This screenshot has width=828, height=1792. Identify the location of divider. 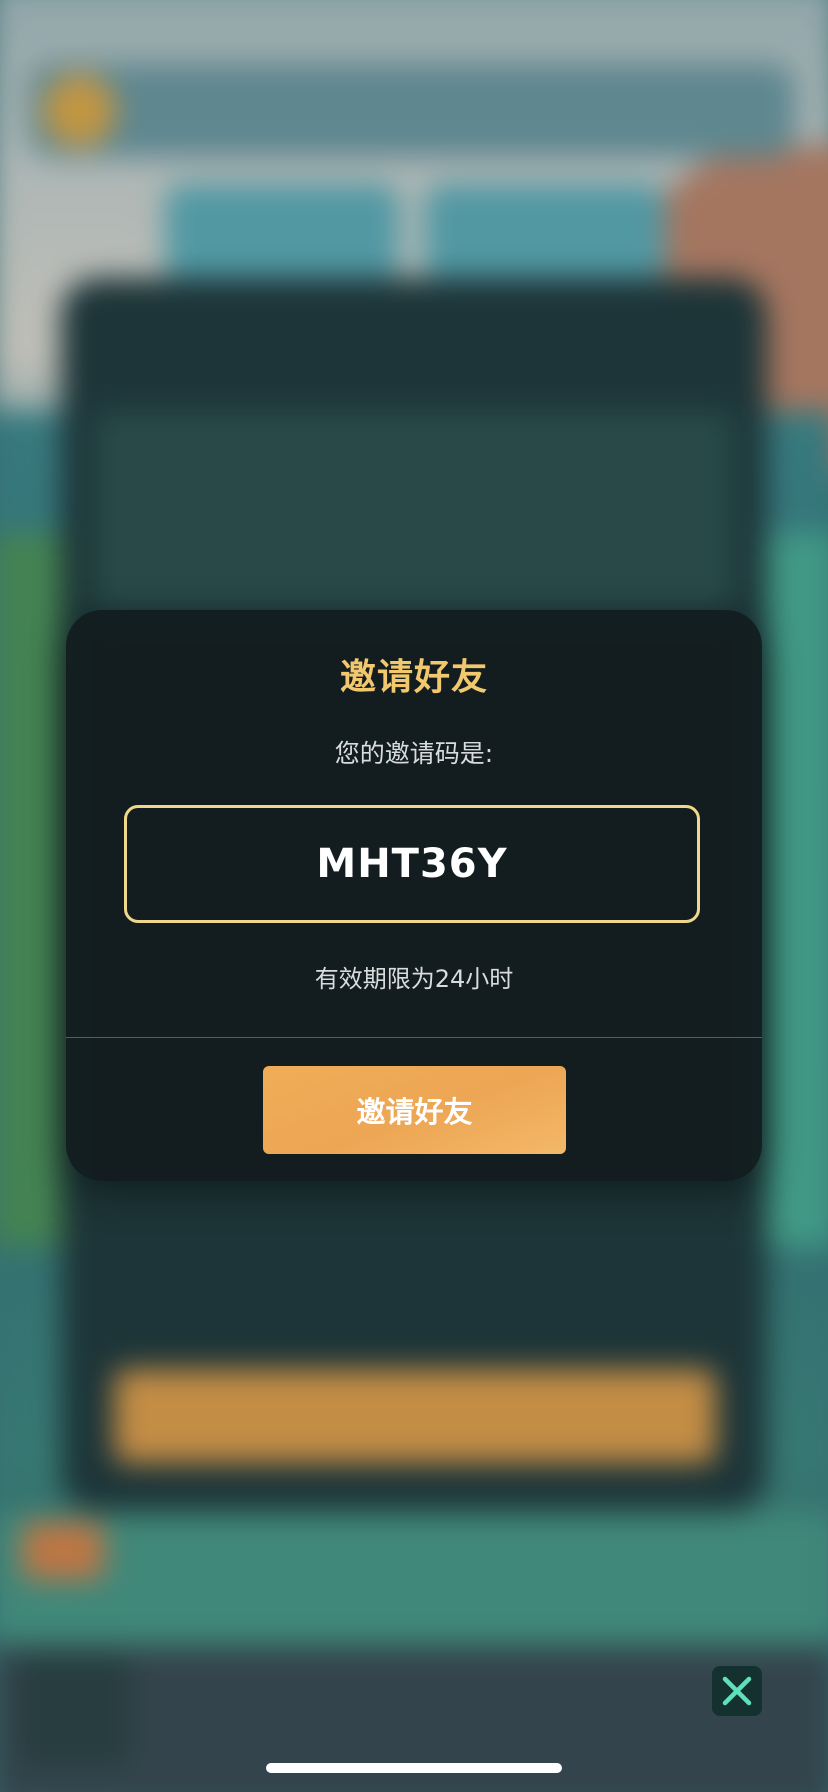
(414, 1037).